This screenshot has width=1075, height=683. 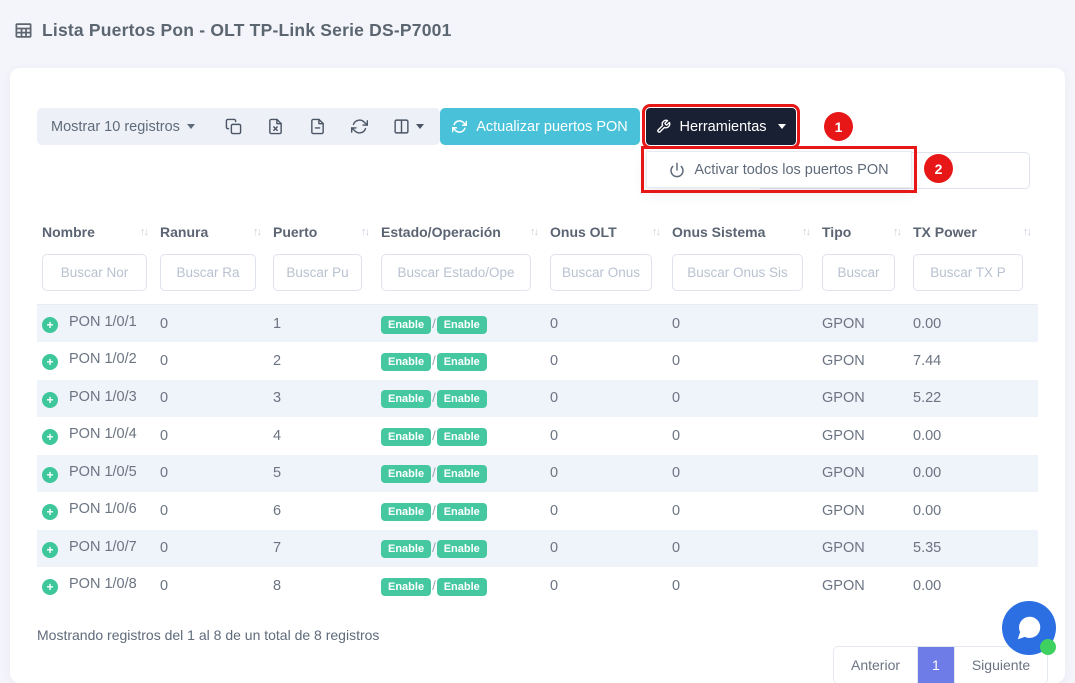 I want to click on chevron-down-icon, so click(x=190, y=126).